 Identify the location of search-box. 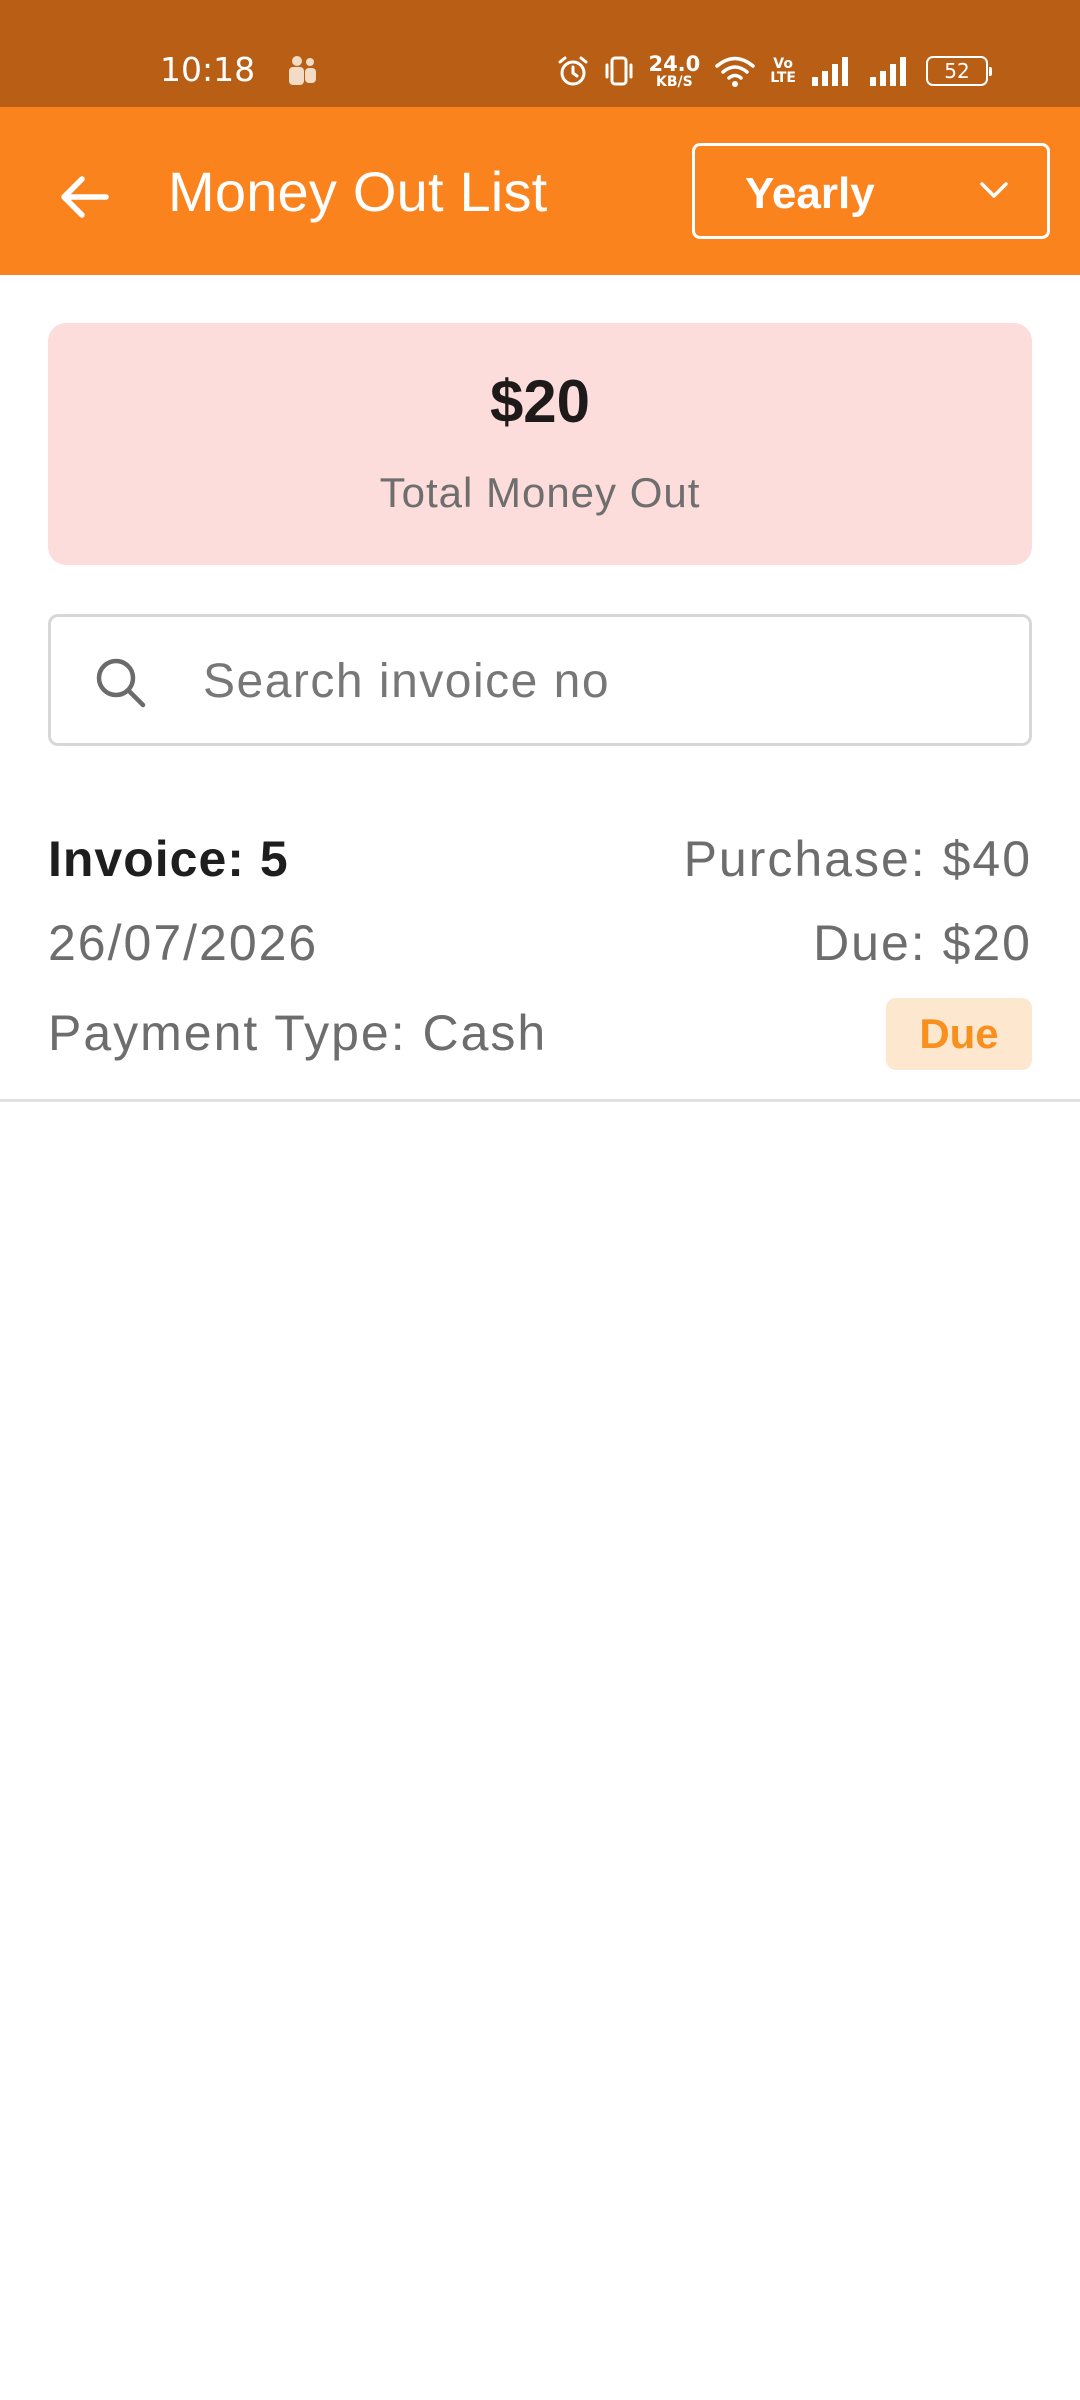
(540, 680).